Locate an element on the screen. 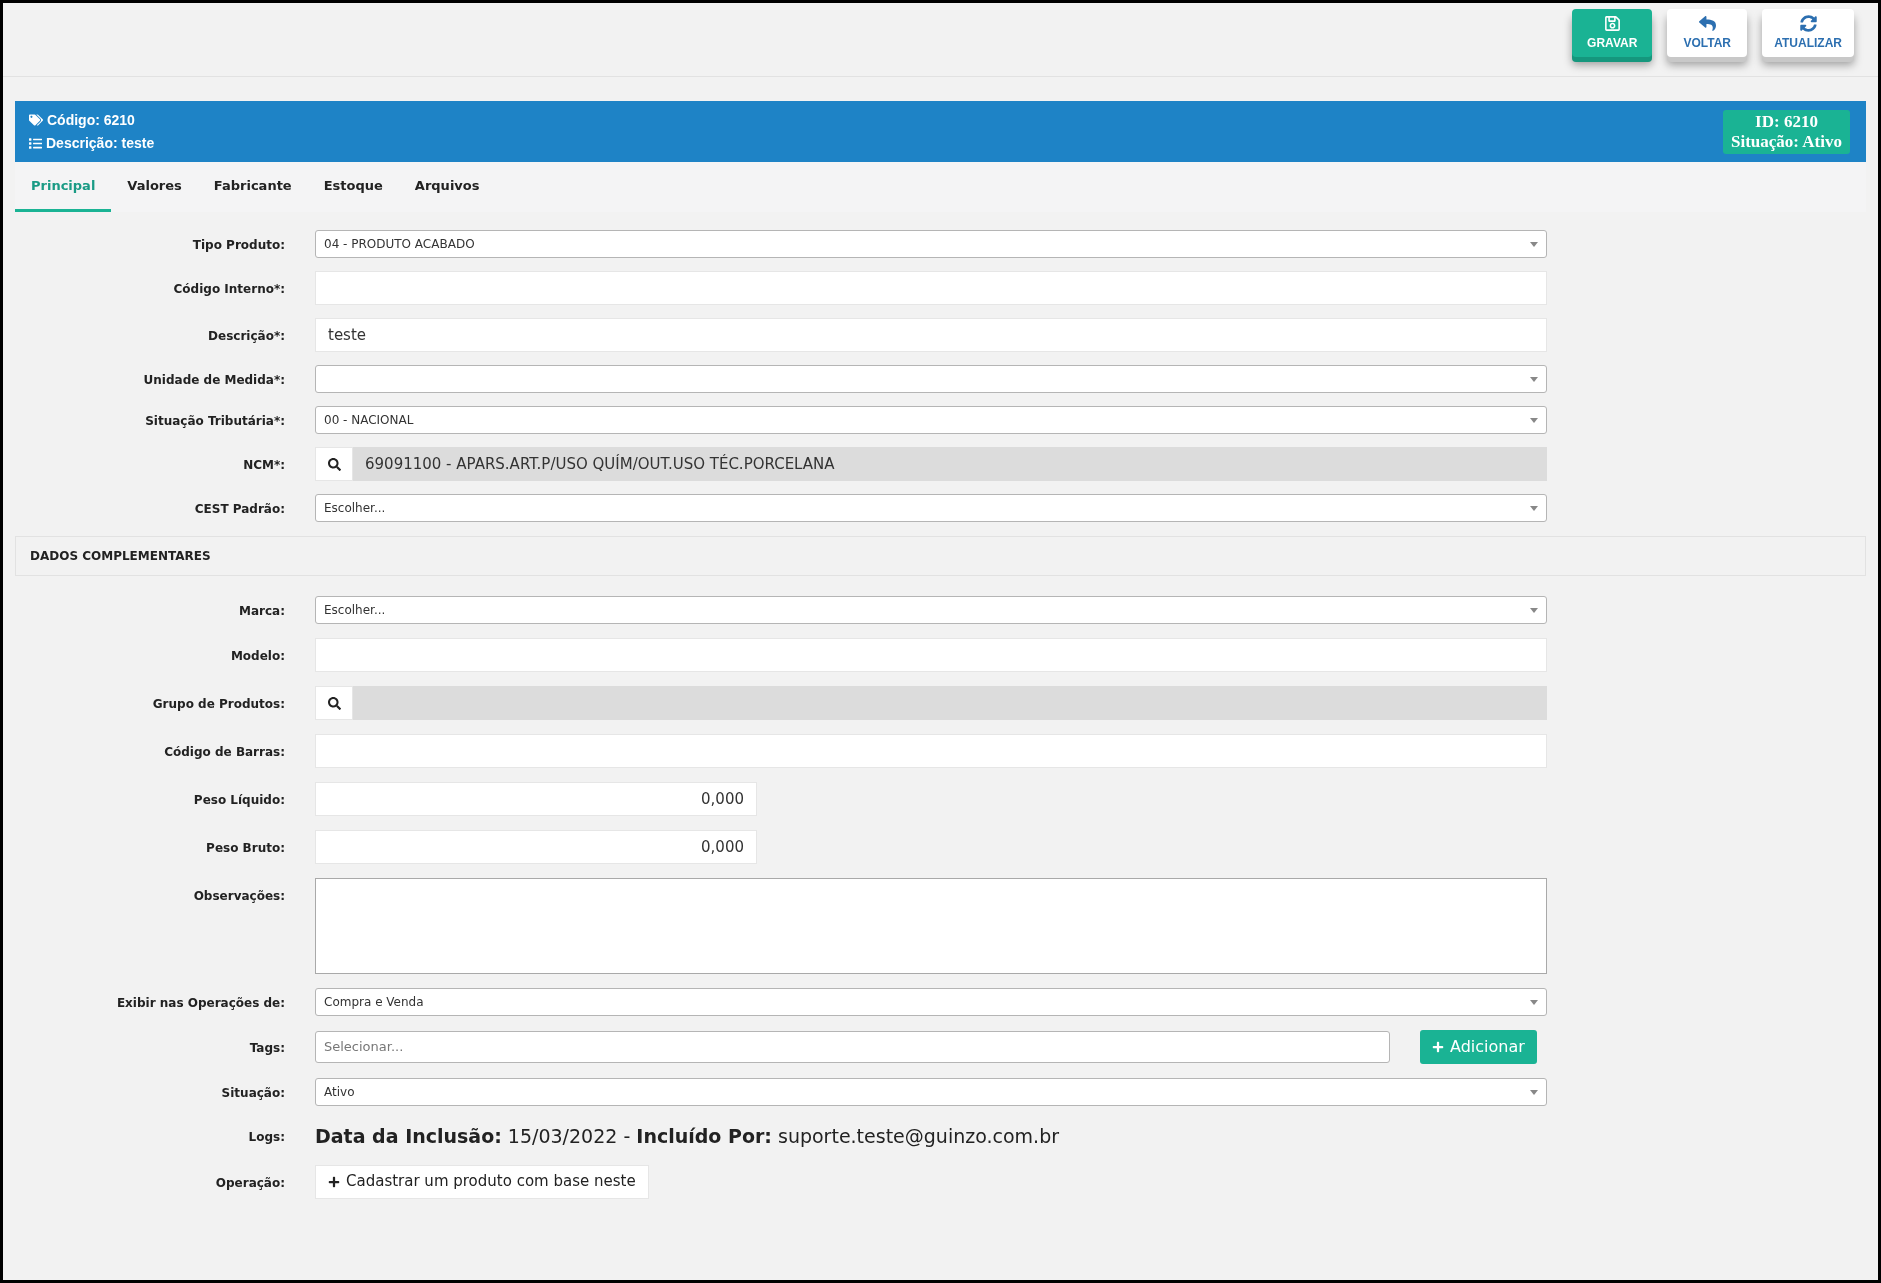 Image resolution: width=1881 pixels, height=1283 pixels. create-based-button: Cadastrar um produto com base neste is located at coordinates (482, 1181).